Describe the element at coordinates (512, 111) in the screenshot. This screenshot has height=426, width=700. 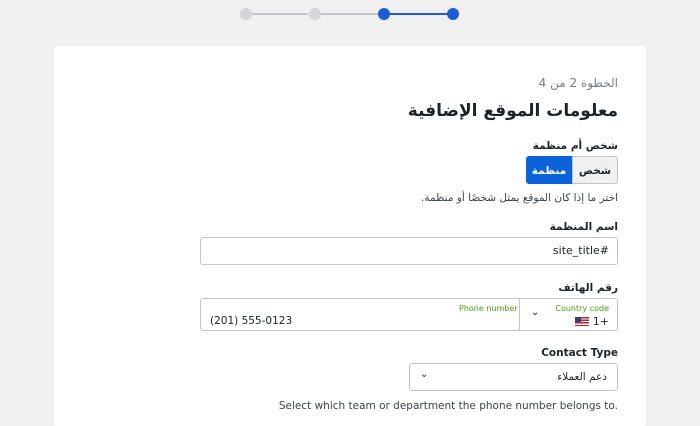
I see `page-title: معلومات الموقع الإضافية` at that location.